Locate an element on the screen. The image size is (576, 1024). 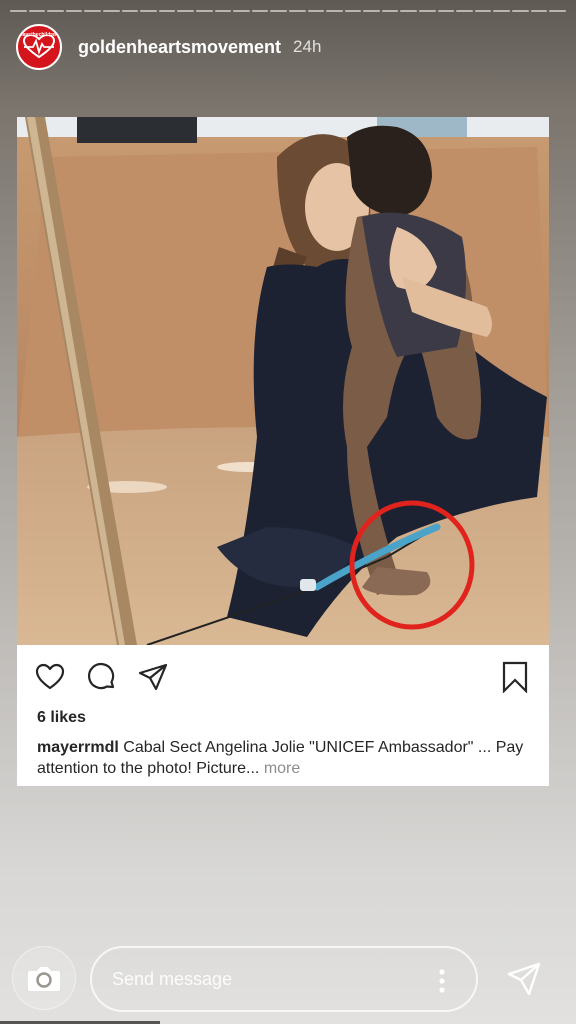
send-icon is located at coordinates (524, 979).